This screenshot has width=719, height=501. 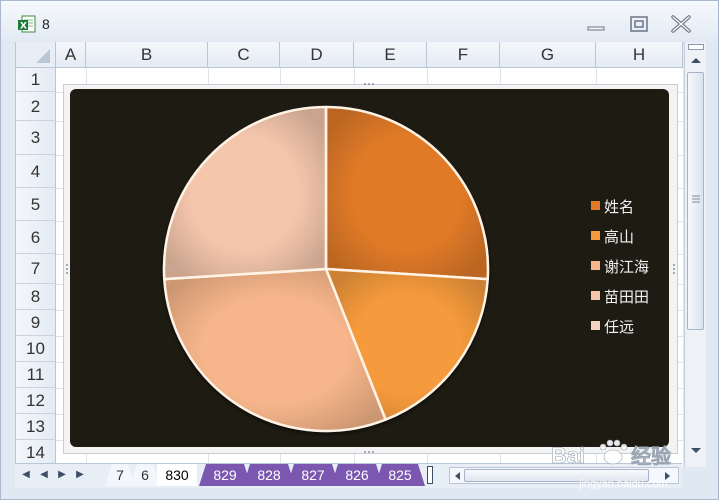 I want to click on split-box, so click(x=696, y=47).